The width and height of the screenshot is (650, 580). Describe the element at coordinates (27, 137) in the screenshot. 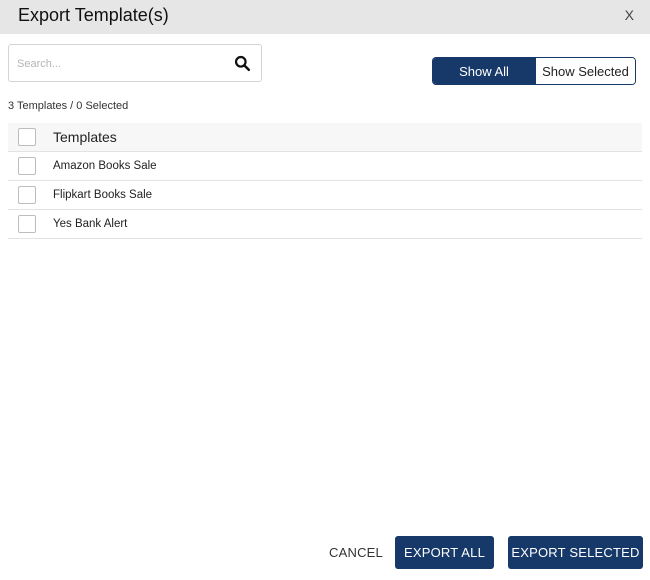

I see `select-all-checkbox` at that location.